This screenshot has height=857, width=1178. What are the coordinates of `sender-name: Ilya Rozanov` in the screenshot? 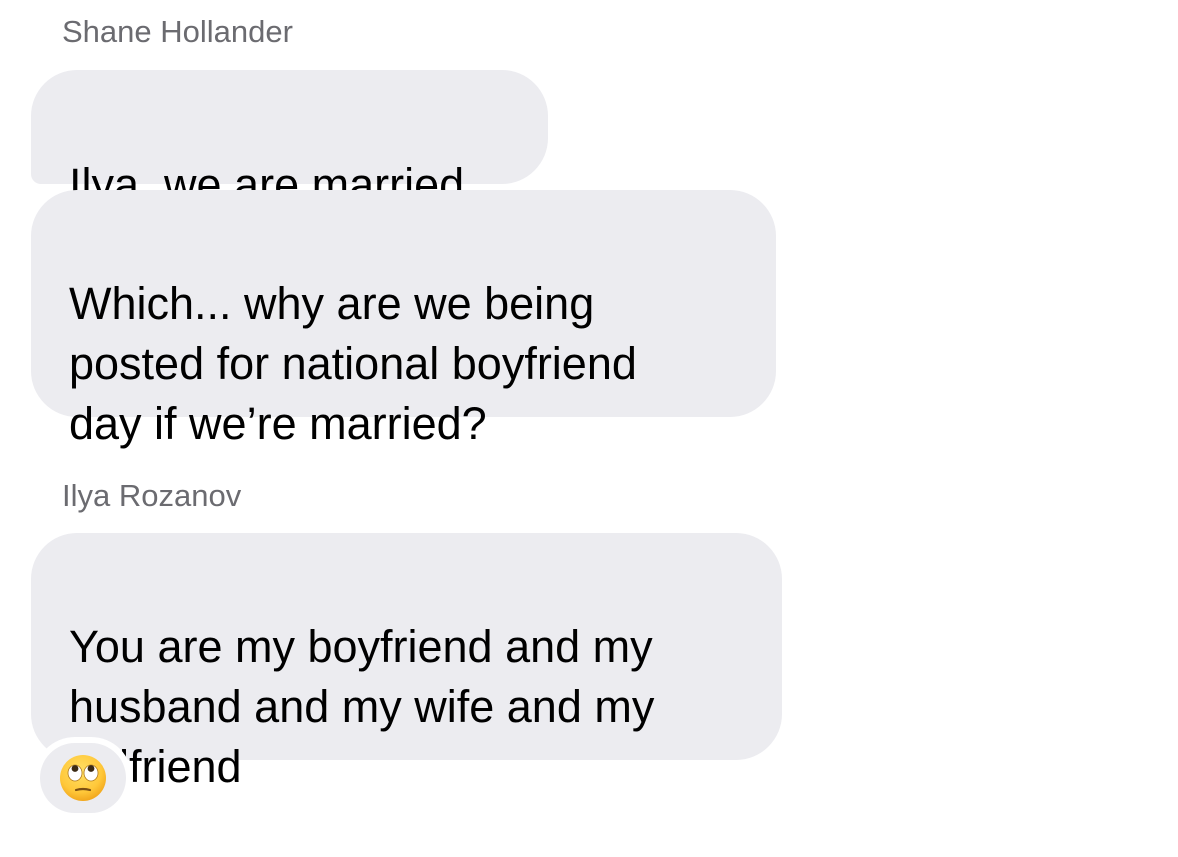 It's located at (152, 495).